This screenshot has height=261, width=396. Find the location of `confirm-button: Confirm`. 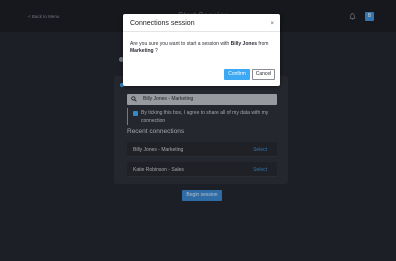

confirm-button: Confirm is located at coordinates (237, 74).